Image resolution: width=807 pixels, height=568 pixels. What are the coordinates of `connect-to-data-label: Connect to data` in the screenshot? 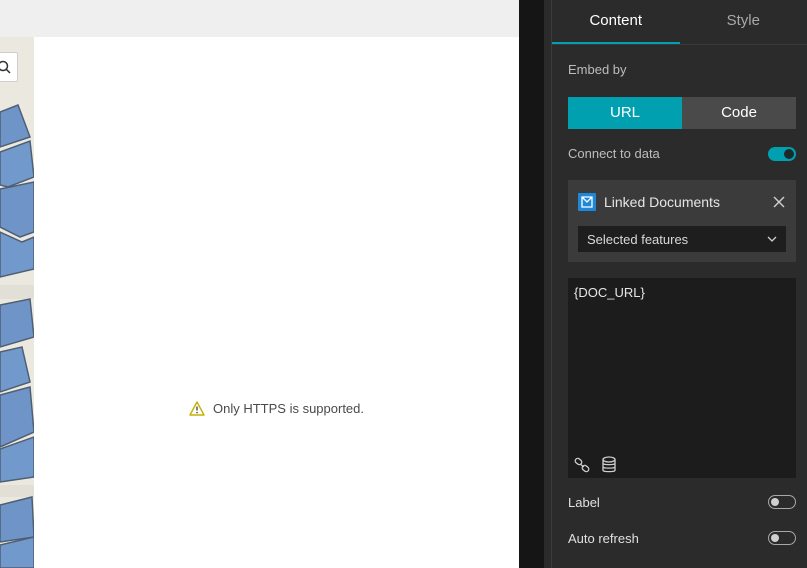 It's located at (614, 153).